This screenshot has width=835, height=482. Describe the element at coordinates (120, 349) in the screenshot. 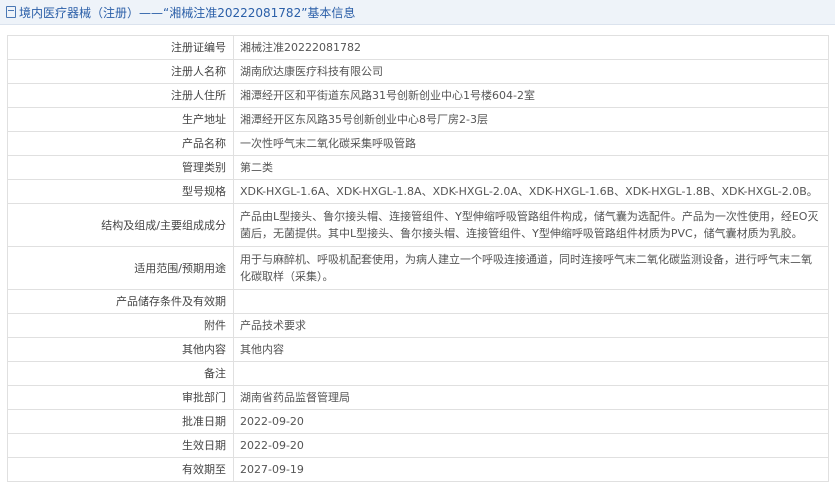

I see `field-label: 其他内容` at that location.